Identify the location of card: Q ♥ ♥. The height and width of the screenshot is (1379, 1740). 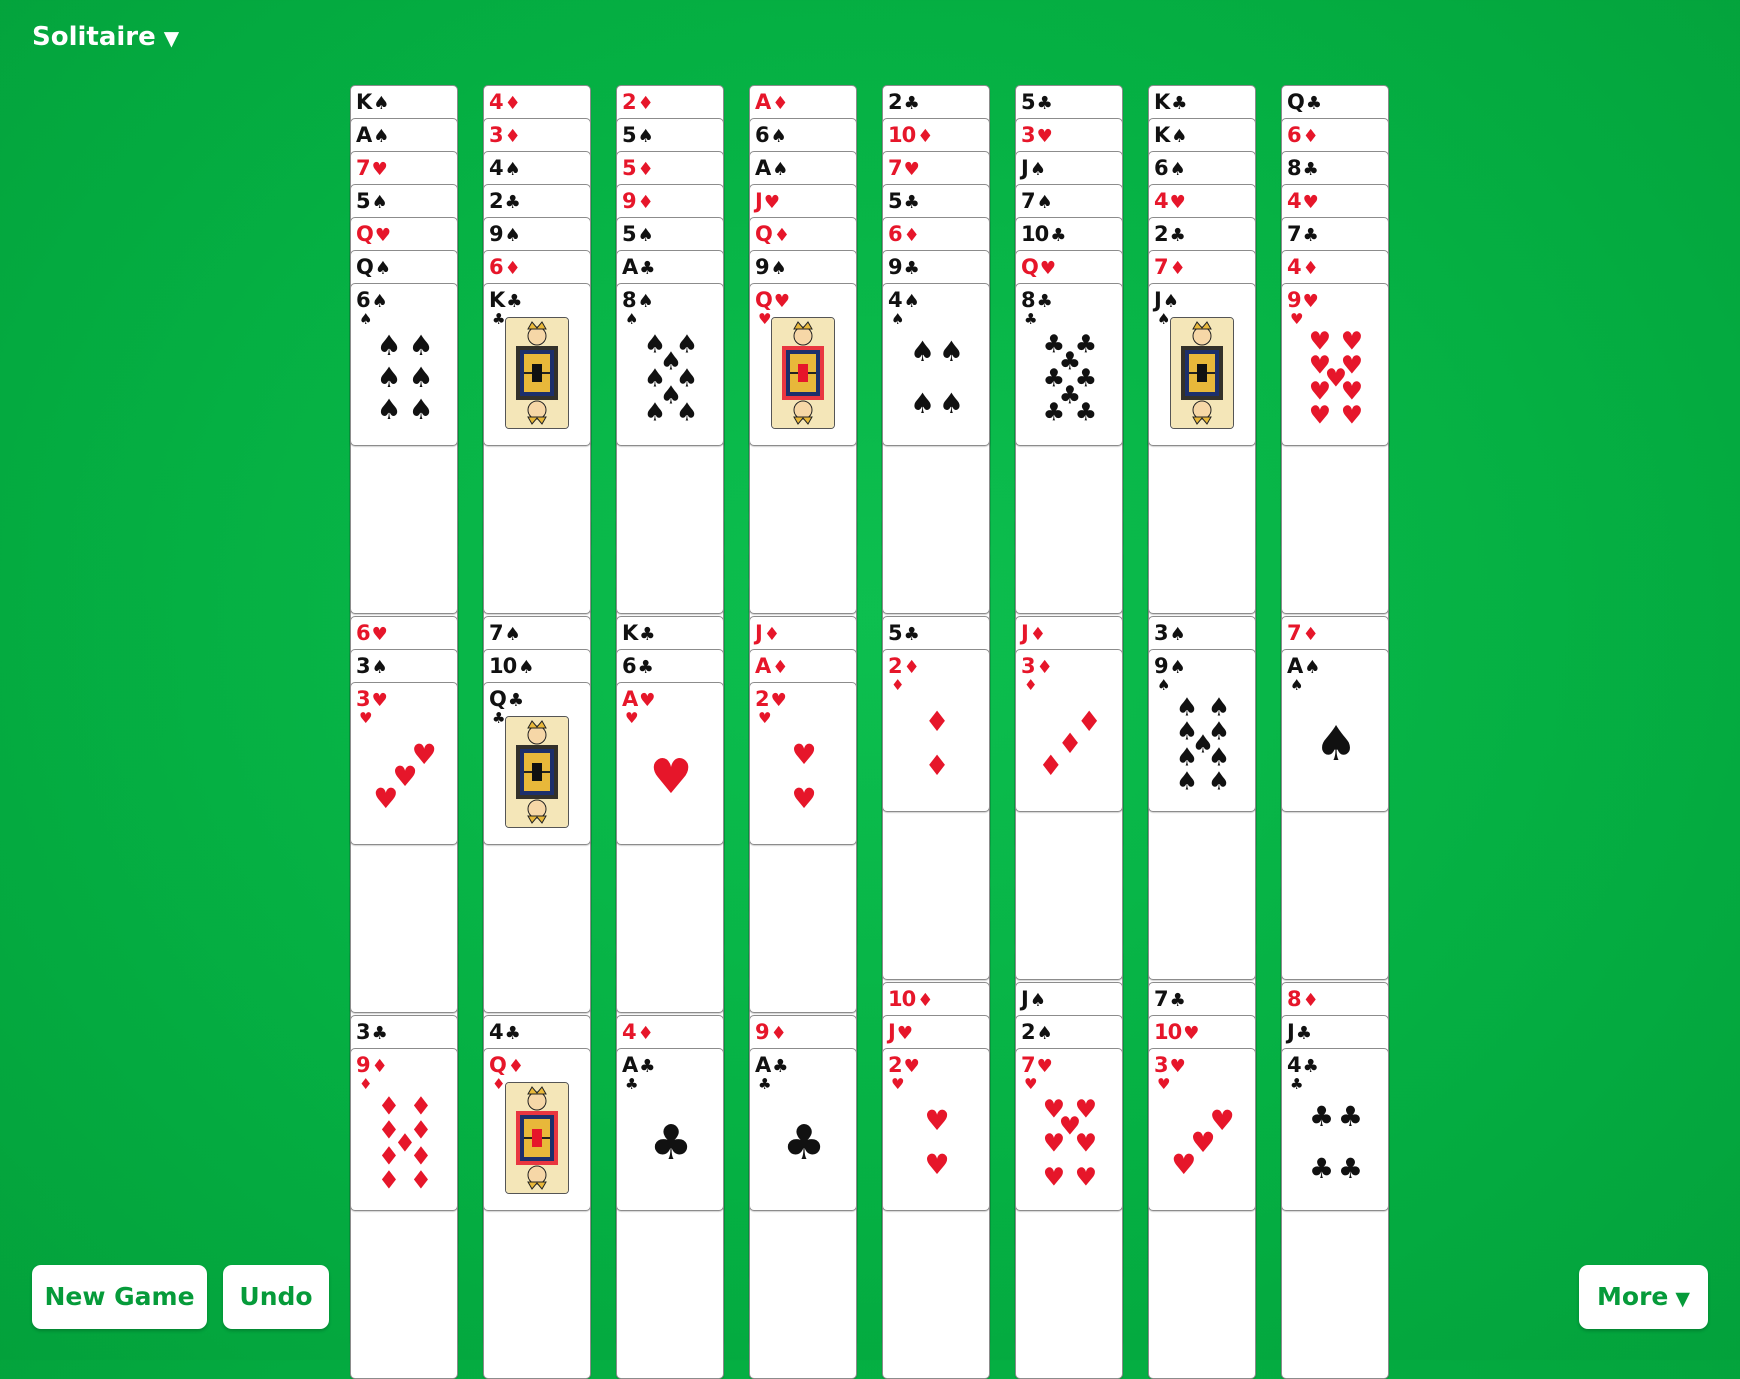
(803, 364).